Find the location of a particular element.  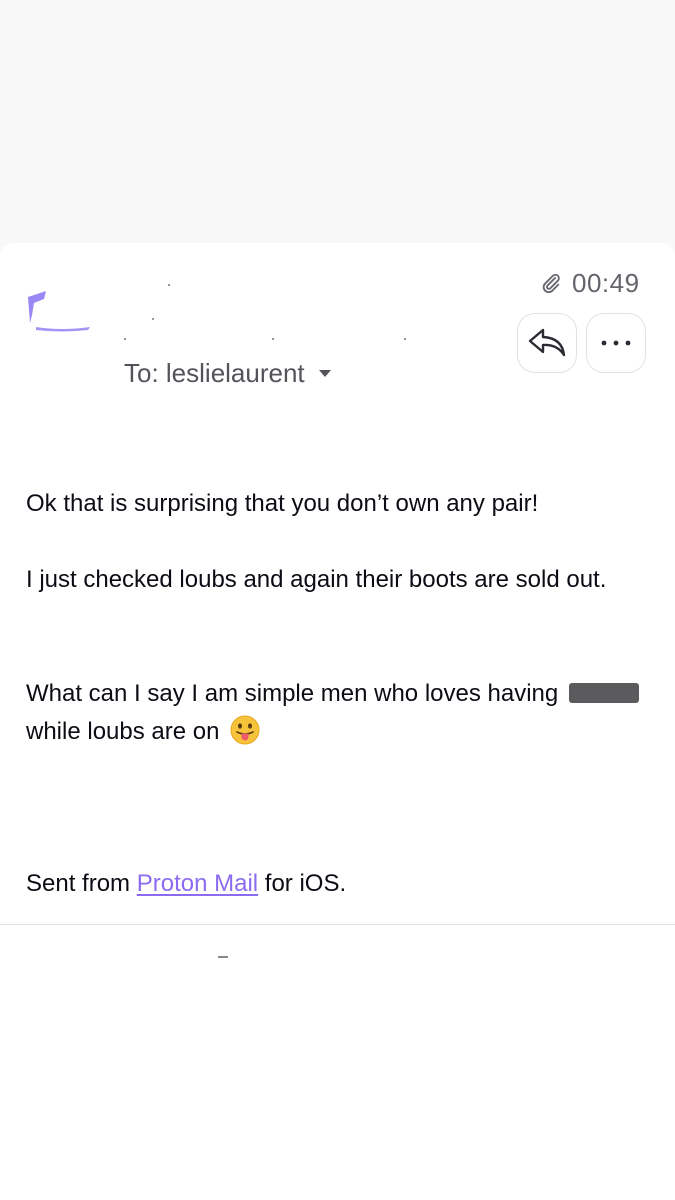

more-dots-icon is located at coordinates (616, 343).